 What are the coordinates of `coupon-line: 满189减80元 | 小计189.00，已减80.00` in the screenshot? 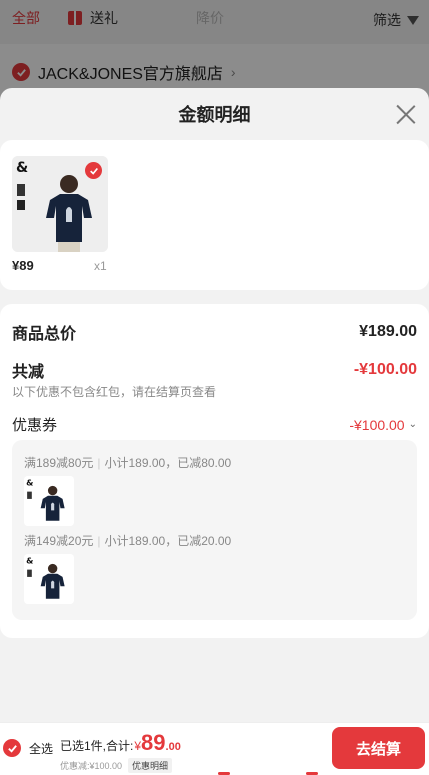 It's located at (128, 463).